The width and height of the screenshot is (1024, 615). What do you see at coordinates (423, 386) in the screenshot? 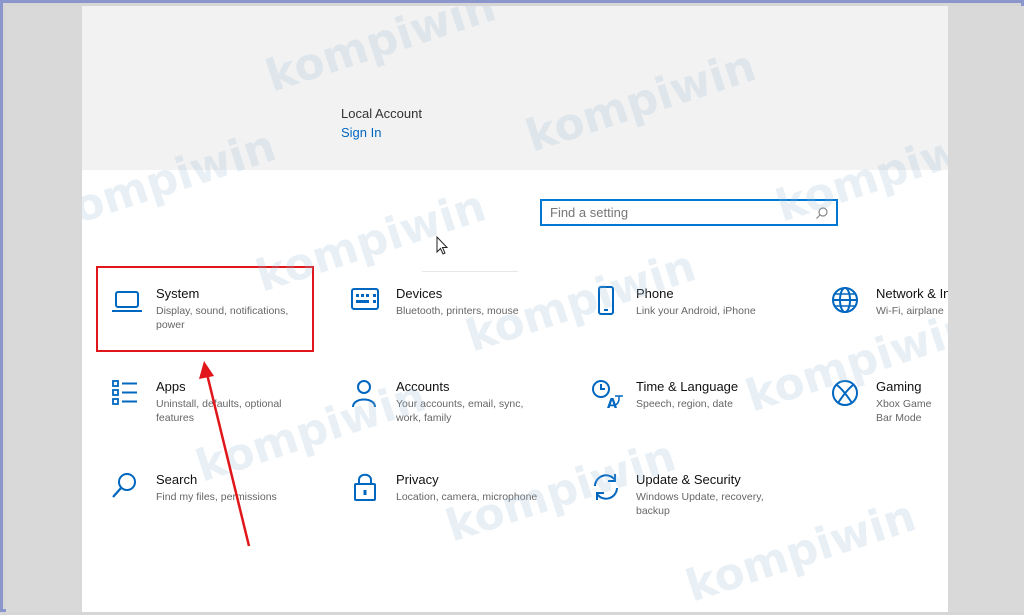
I see `tile-title: Accounts` at bounding box center [423, 386].